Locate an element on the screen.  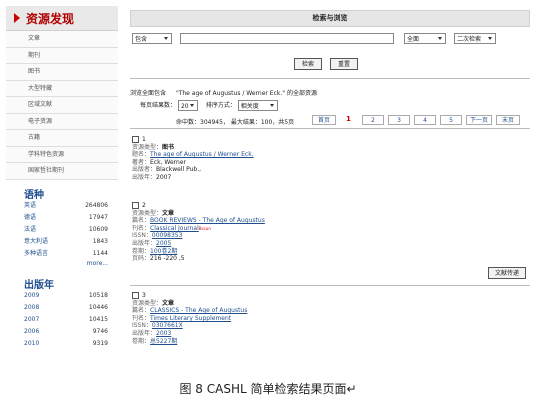
facet-count: 9319 is located at coordinates (100, 343).